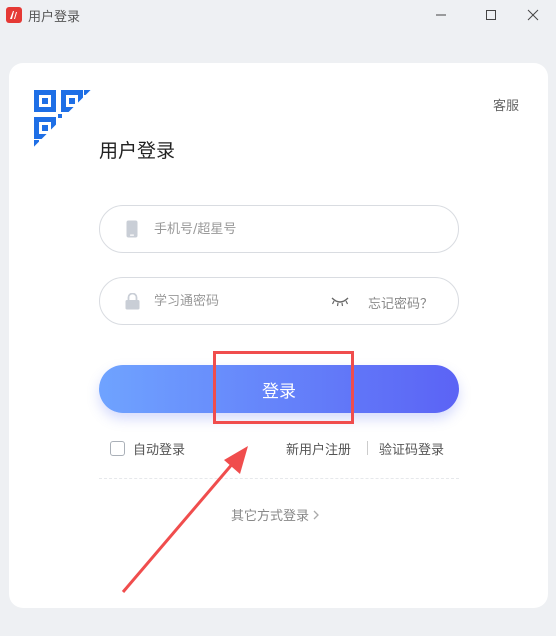 This screenshot has height=636, width=556. I want to click on phone-field, so click(279, 229).